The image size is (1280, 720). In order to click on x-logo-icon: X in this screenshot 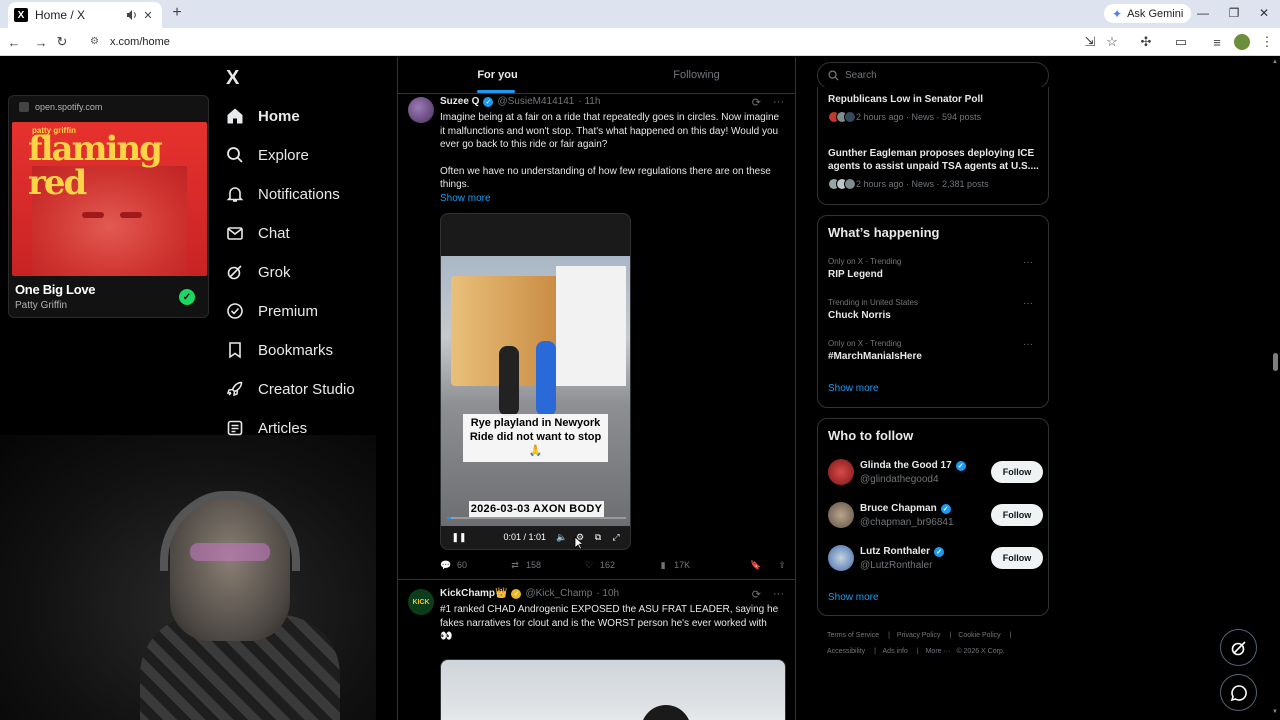, I will do `click(236, 78)`.